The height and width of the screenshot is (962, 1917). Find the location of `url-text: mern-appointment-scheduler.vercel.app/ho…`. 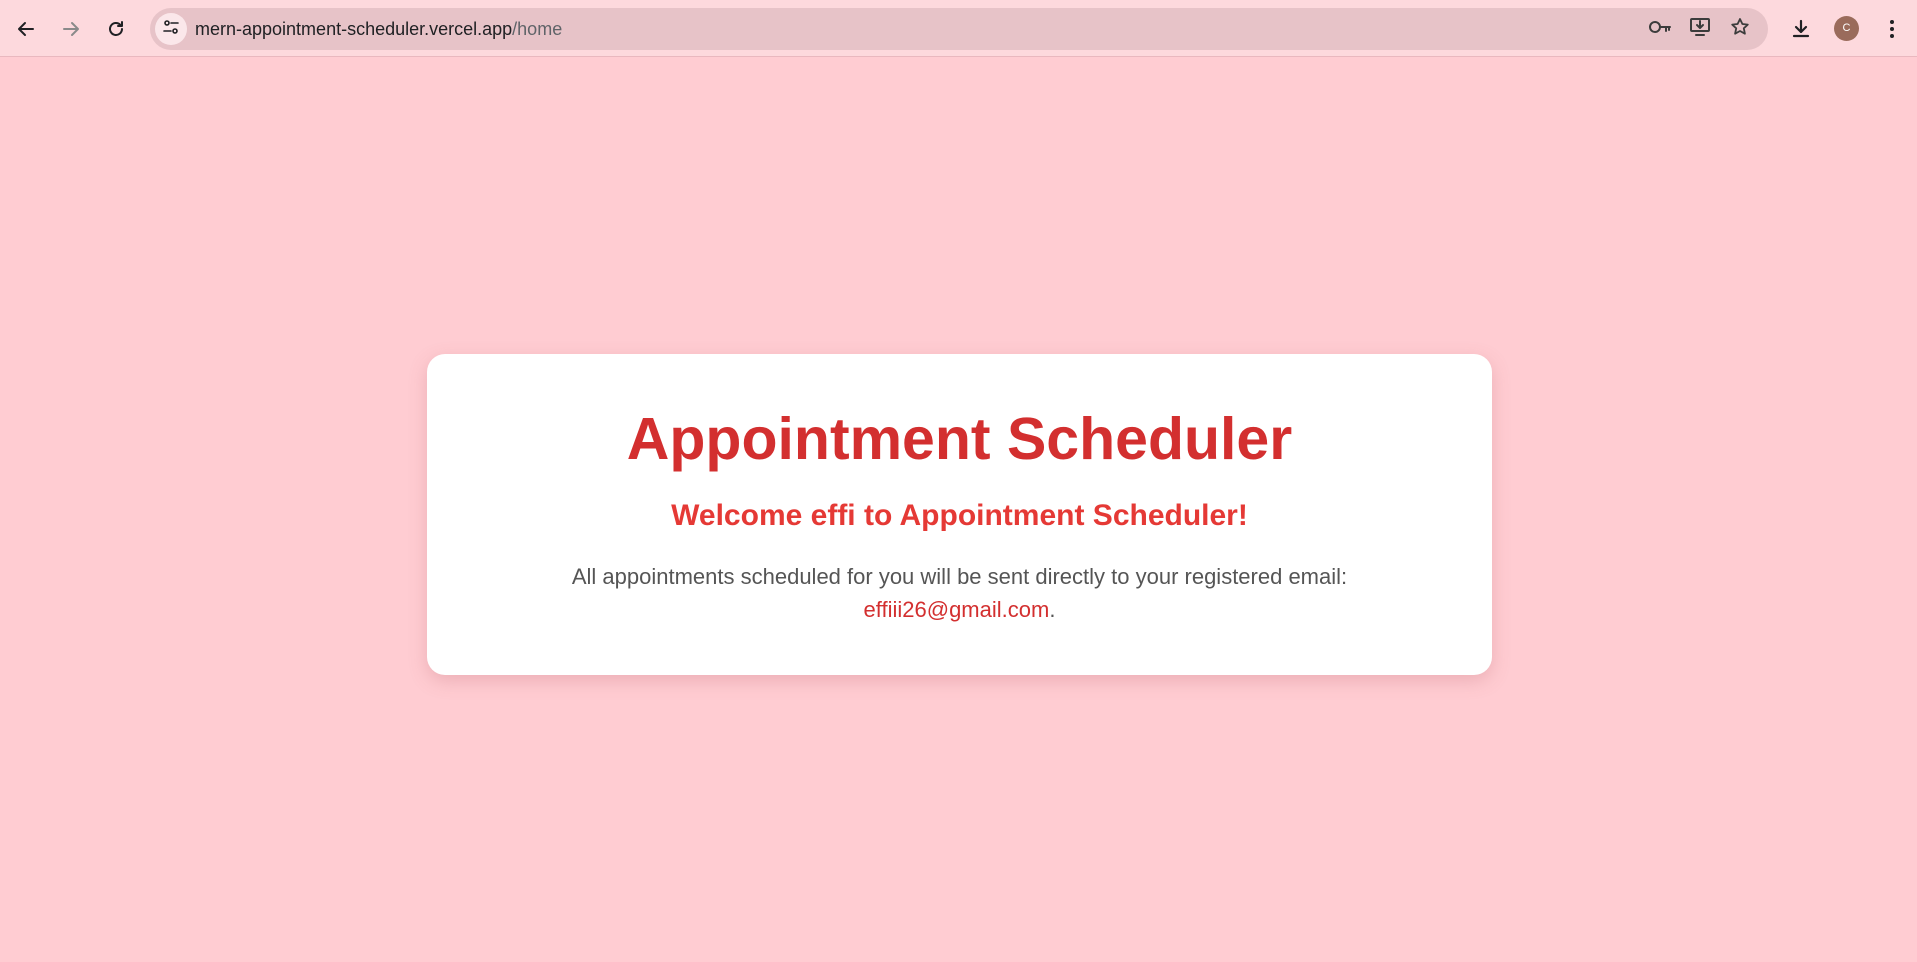

url-text: mern-appointment-scheduler.vercel.app/ho… is located at coordinates (378, 29).